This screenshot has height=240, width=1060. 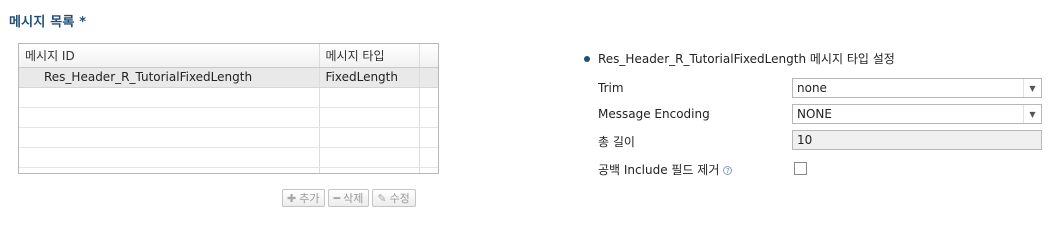 What do you see at coordinates (587, 58) in the screenshot?
I see `bullet-icon` at bounding box center [587, 58].